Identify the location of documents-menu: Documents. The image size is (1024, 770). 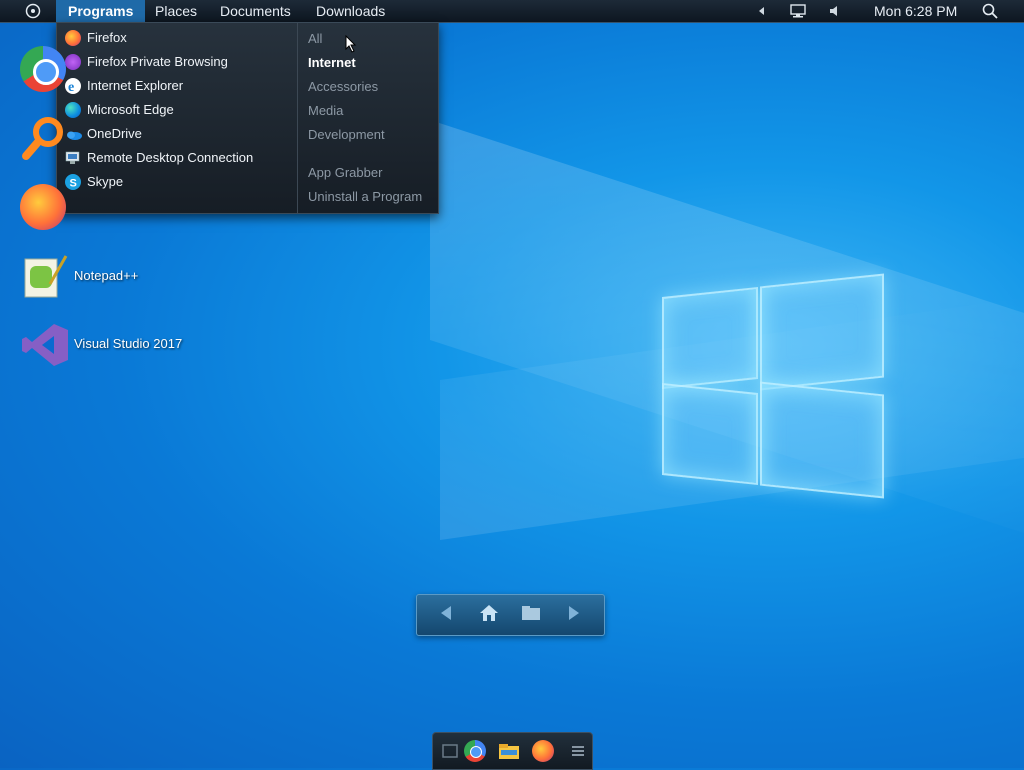
(255, 11).